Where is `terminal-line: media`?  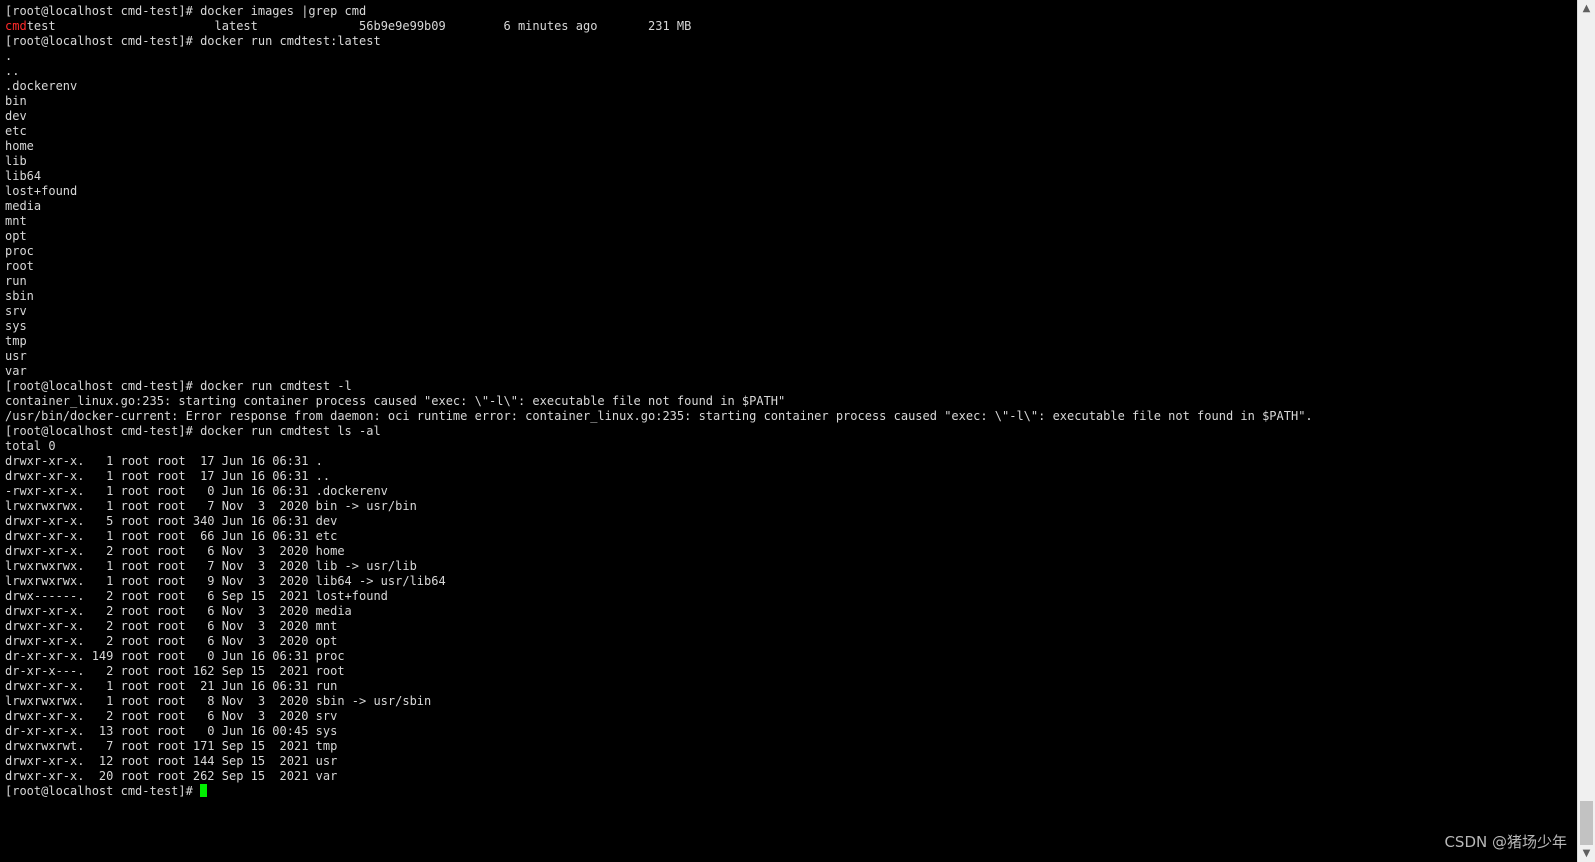 terminal-line: media is located at coordinates (23, 206).